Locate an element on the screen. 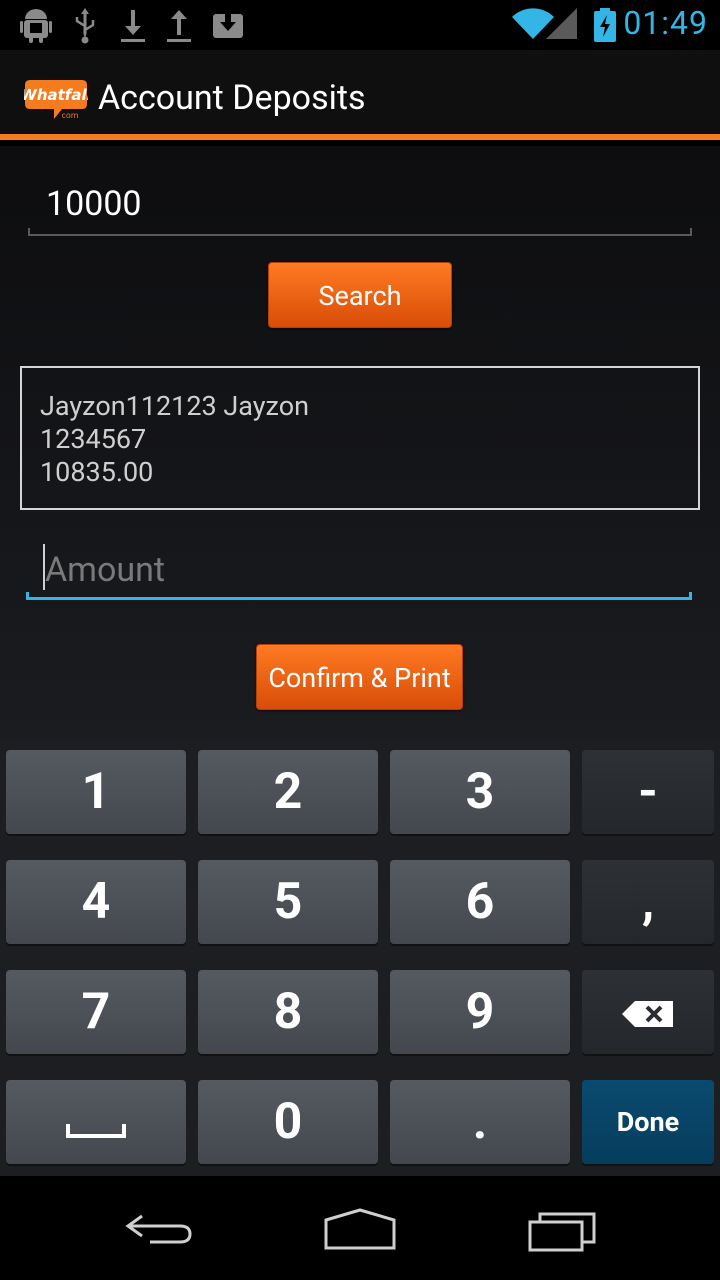  done-key: Done is located at coordinates (648, 1122).